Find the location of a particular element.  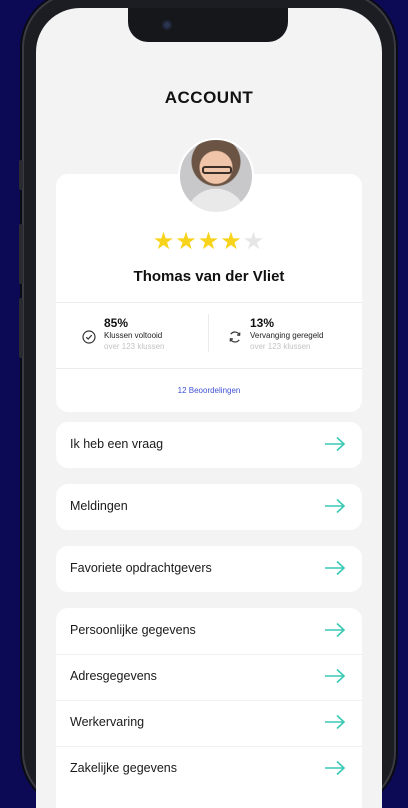

menu-item-favorites: Favoriete opdrachtgevers is located at coordinates (209, 569).